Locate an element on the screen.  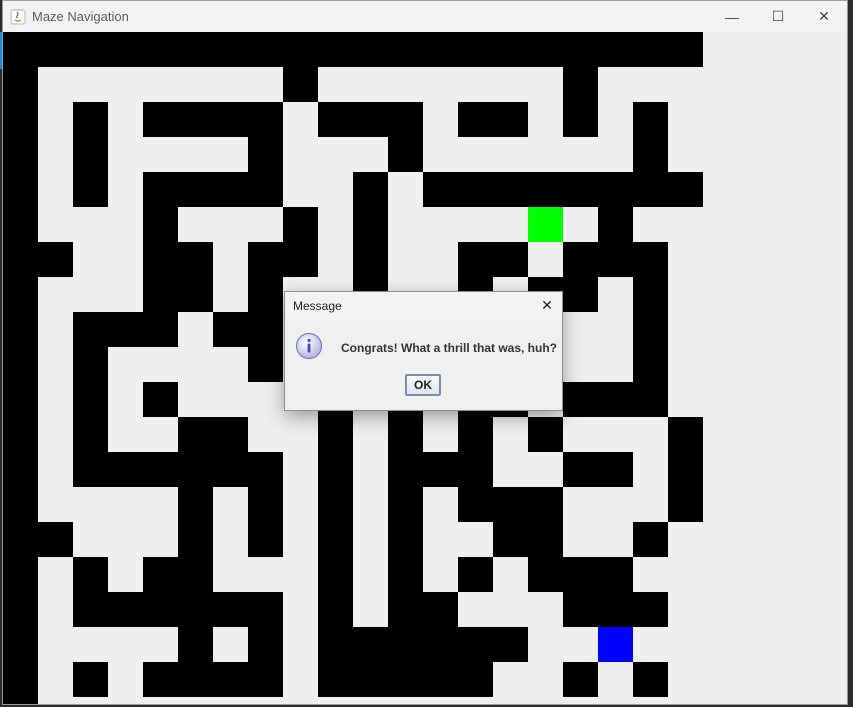
minimize-button: — is located at coordinates (732, 16).